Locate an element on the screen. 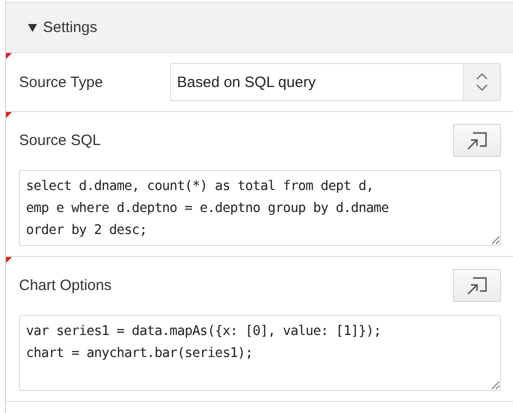 Image resolution: width=513 pixels, height=413 pixels. settings-header: Settings is located at coordinates (259, 27).